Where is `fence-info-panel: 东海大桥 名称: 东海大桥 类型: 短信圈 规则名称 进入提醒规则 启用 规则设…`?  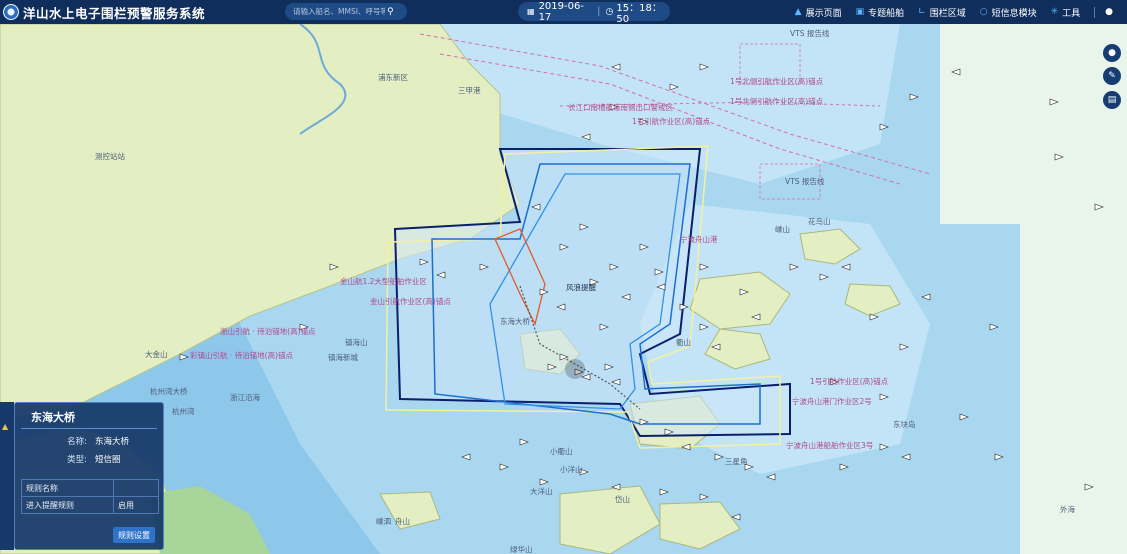 fence-info-panel: 东海大桥 名称: 东海大桥 类型: 短信圈 规则名称 进入提醒规则 启用 规则设… is located at coordinates (89, 476).